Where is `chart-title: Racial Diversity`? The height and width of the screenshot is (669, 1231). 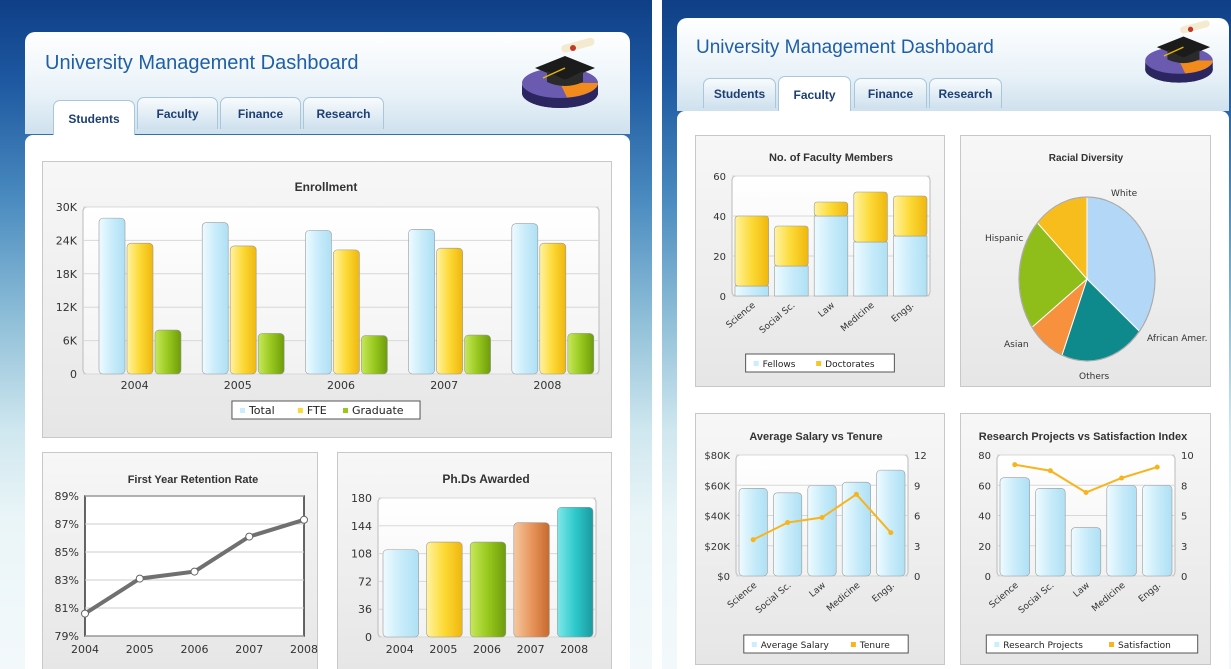 chart-title: Racial Diversity is located at coordinates (1086, 158).